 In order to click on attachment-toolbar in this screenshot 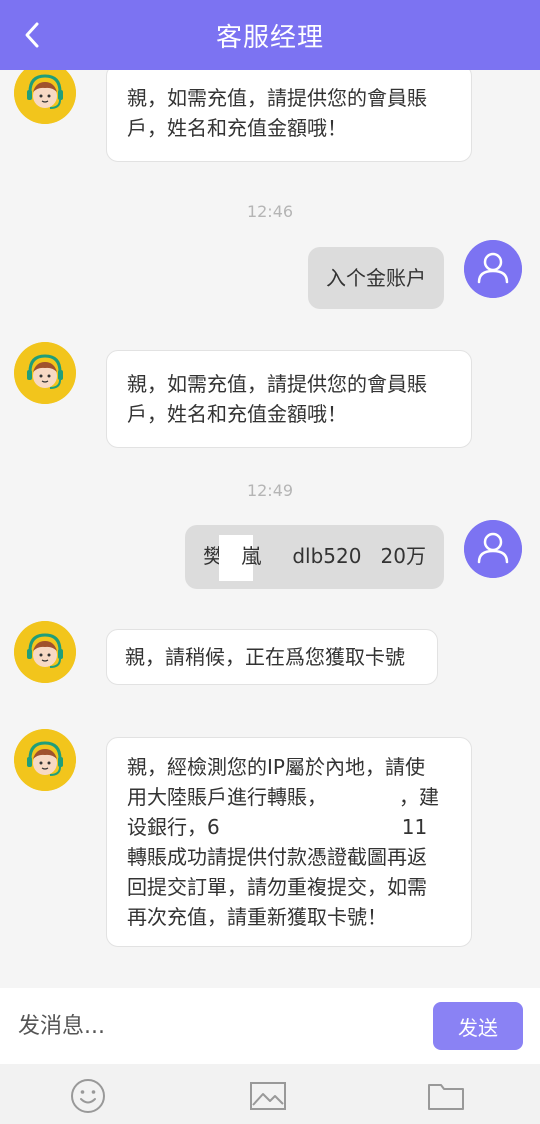, I will do `click(270, 1094)`.